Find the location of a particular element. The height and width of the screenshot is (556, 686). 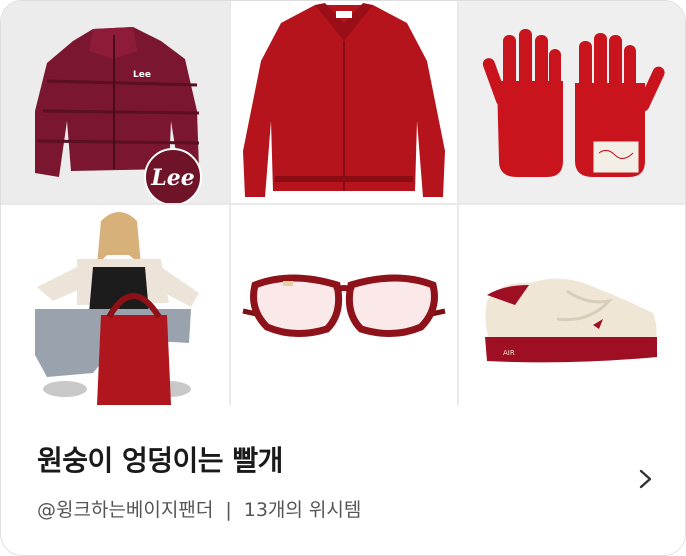

collection-title: 원숭이 엉덩이는 빨개 is located at coordinates (160, 460).